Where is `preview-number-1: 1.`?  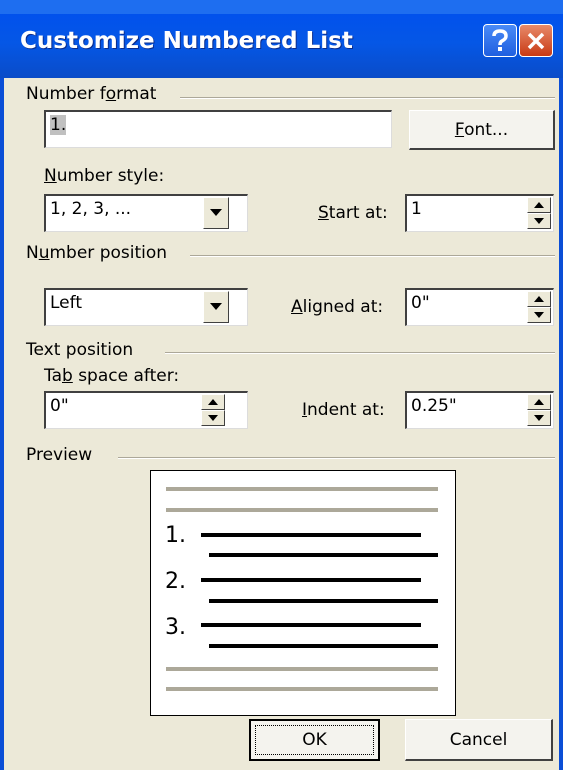
preview-number-1: 1. is located at coordinates (175, 535).